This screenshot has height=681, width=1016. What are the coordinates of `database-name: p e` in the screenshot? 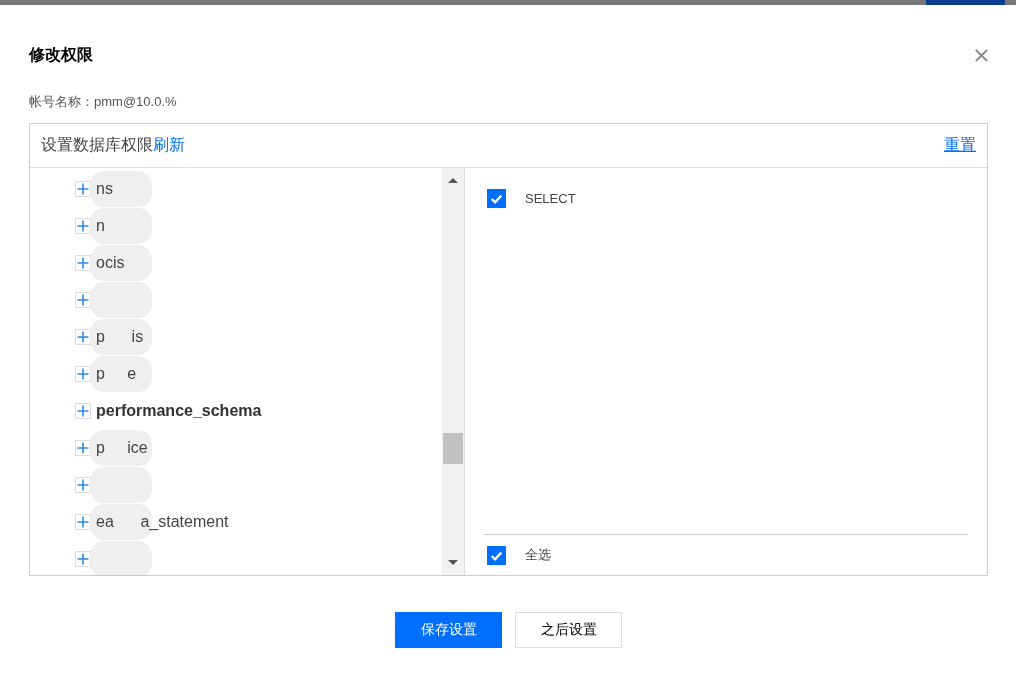 It's located at (116, 373).